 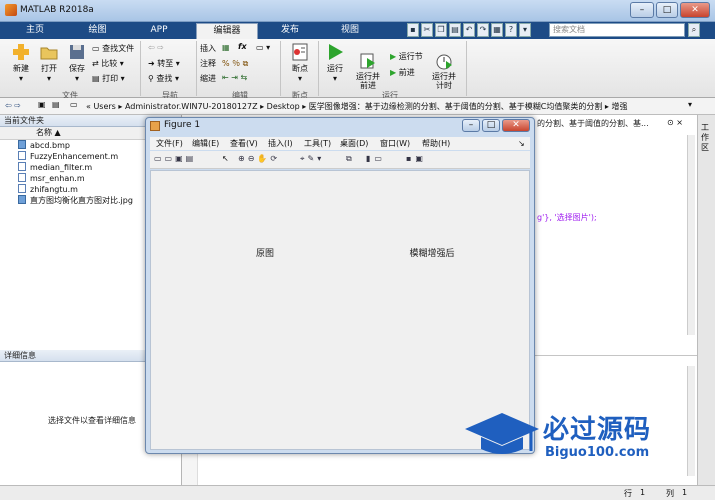 I want to click on minimize-button: –, so click(x=642, y=10).